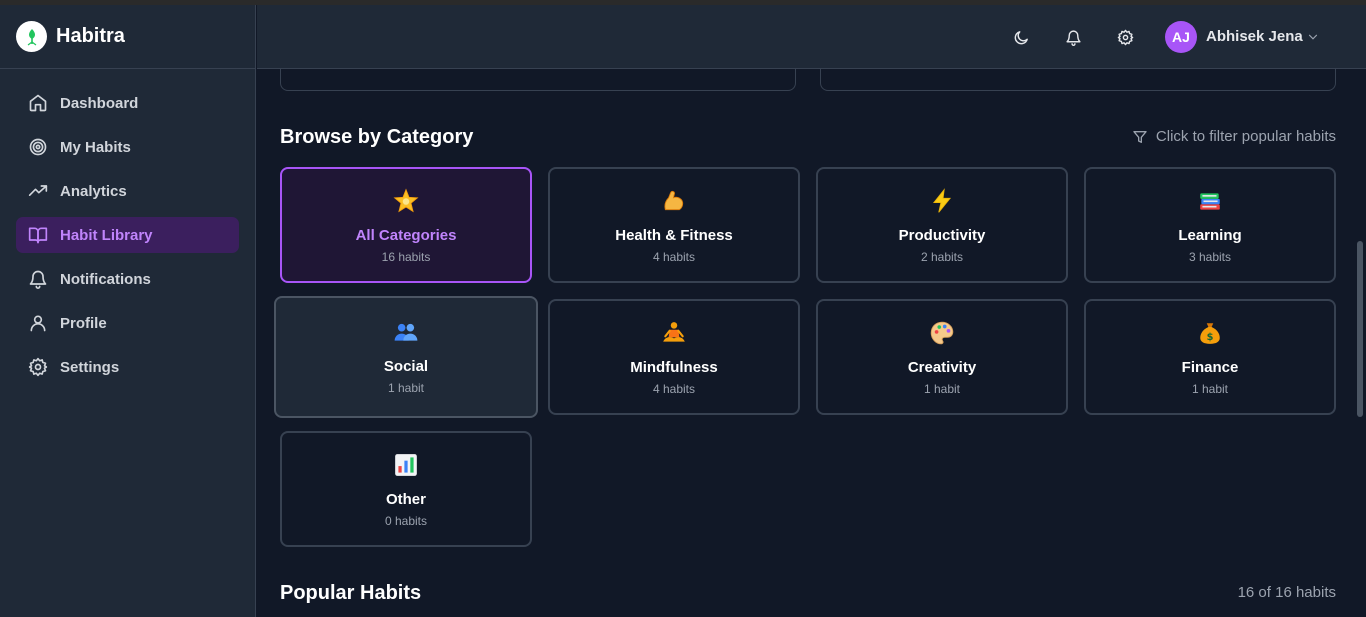 This screenshot has width=1366, height=617. Describe the element at coordinates (942, 367) in the screenshot. I see `category-name: Creativity` at that location.